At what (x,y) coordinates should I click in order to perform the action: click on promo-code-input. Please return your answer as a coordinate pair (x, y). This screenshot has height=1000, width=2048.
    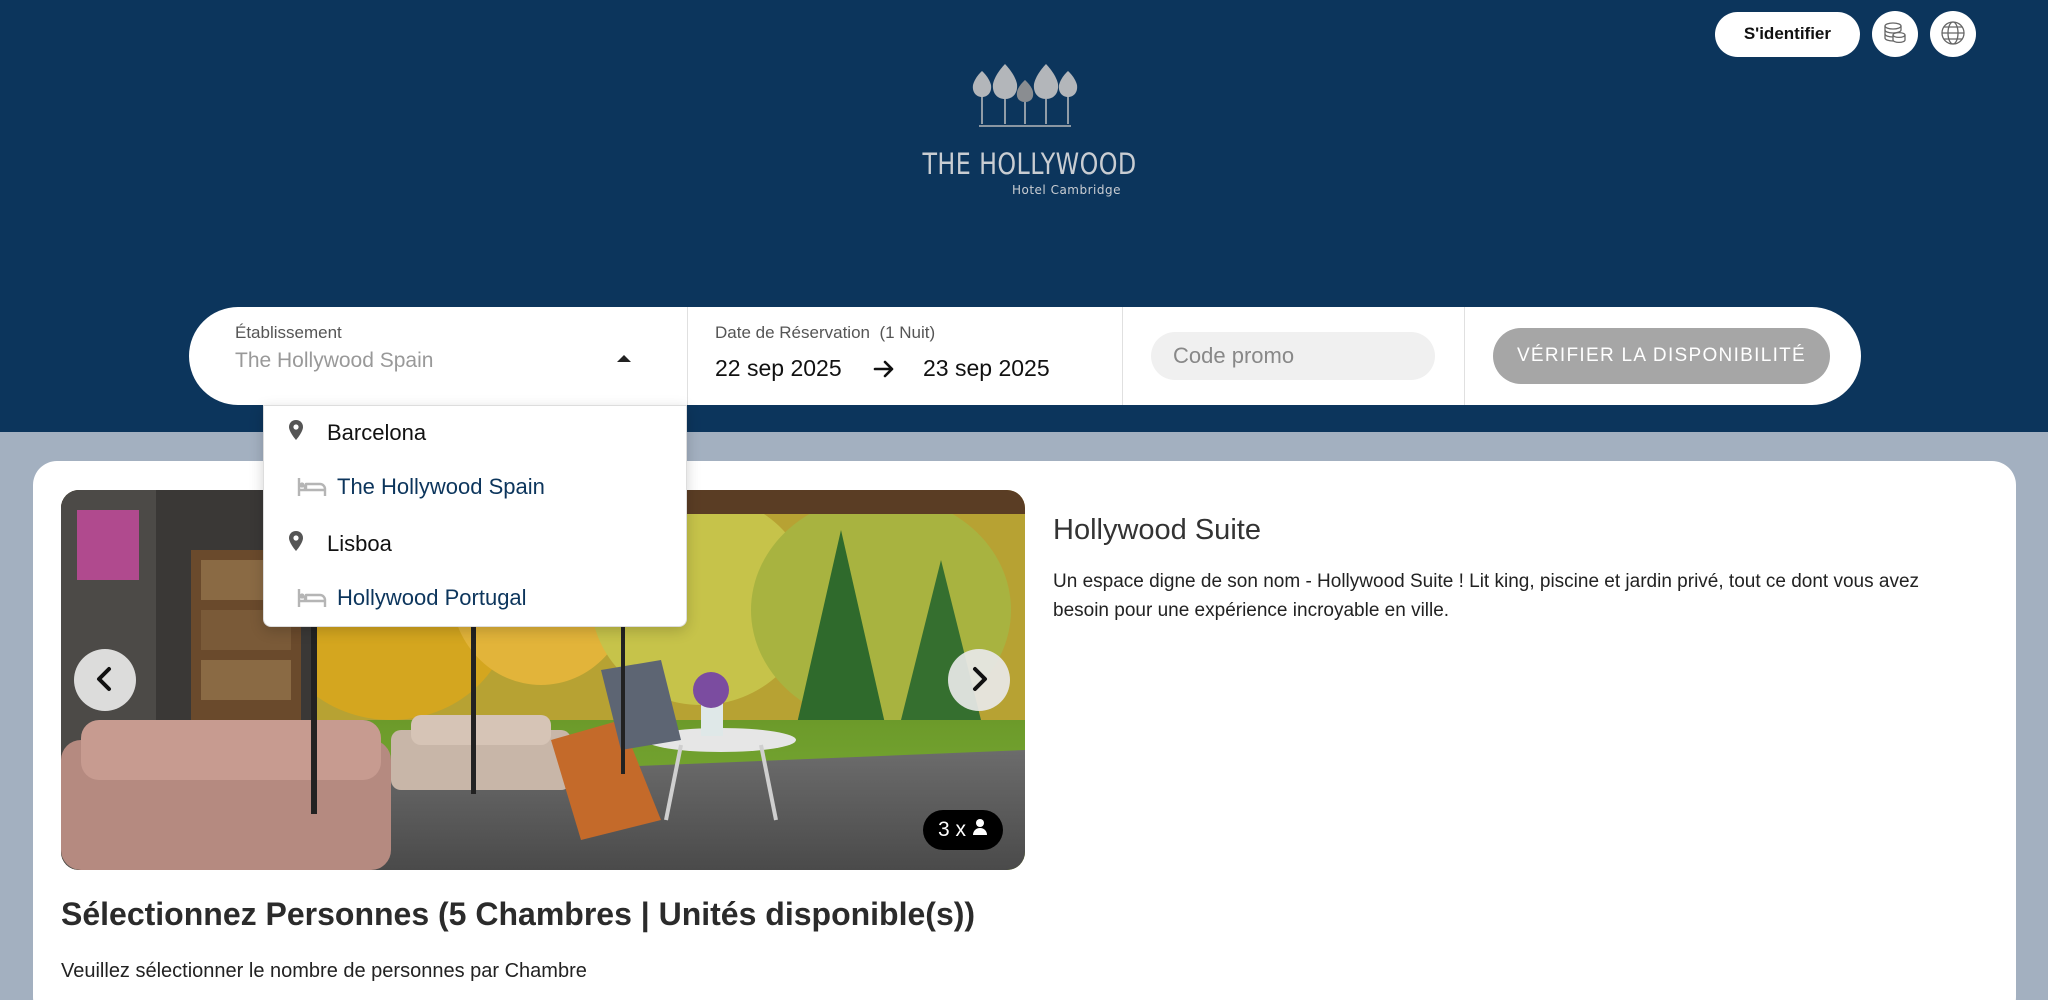
    Looking at the image, I should click on (1293, 356).